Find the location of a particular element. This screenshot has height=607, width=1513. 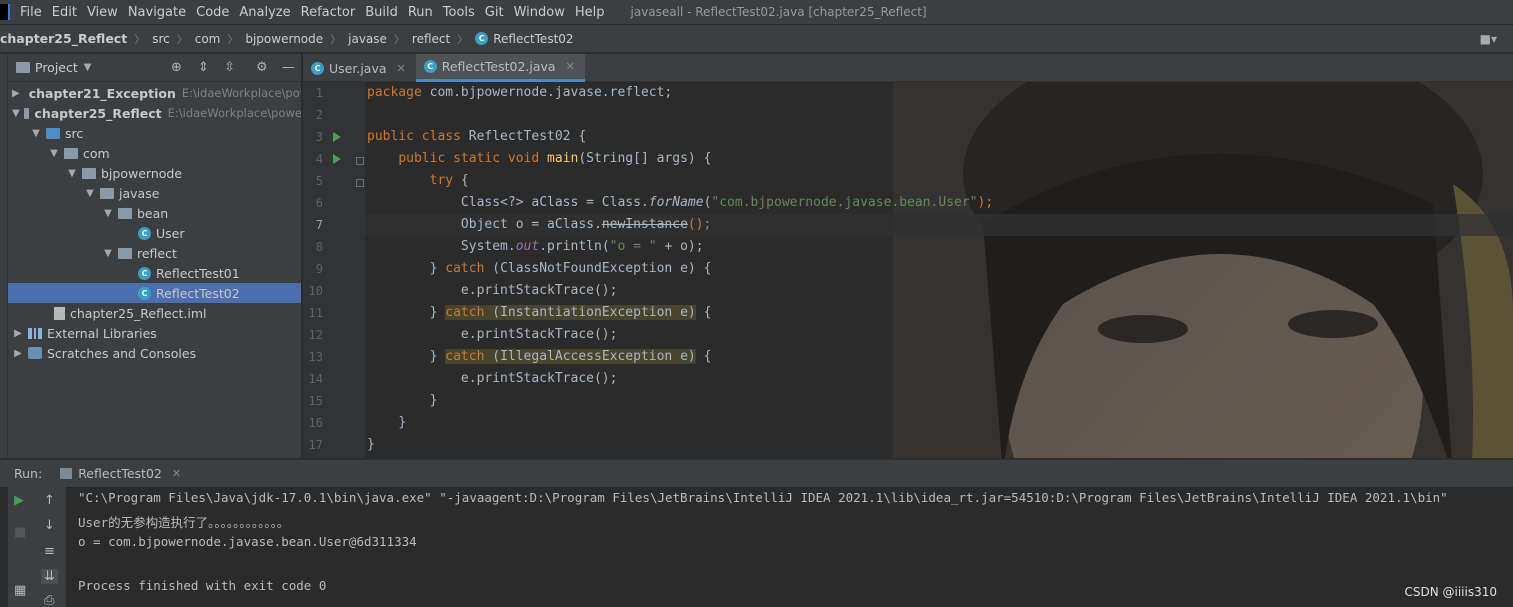

menu-tools: Tools is located at coordinates (459, 12).